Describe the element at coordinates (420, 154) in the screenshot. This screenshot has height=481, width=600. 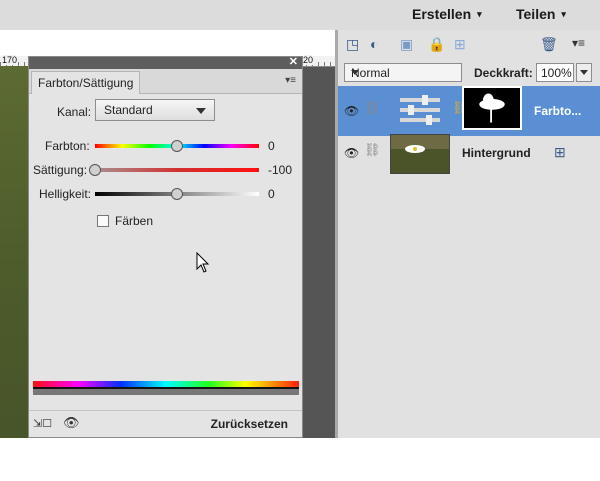
I see `photo-thumbnail` at that location.